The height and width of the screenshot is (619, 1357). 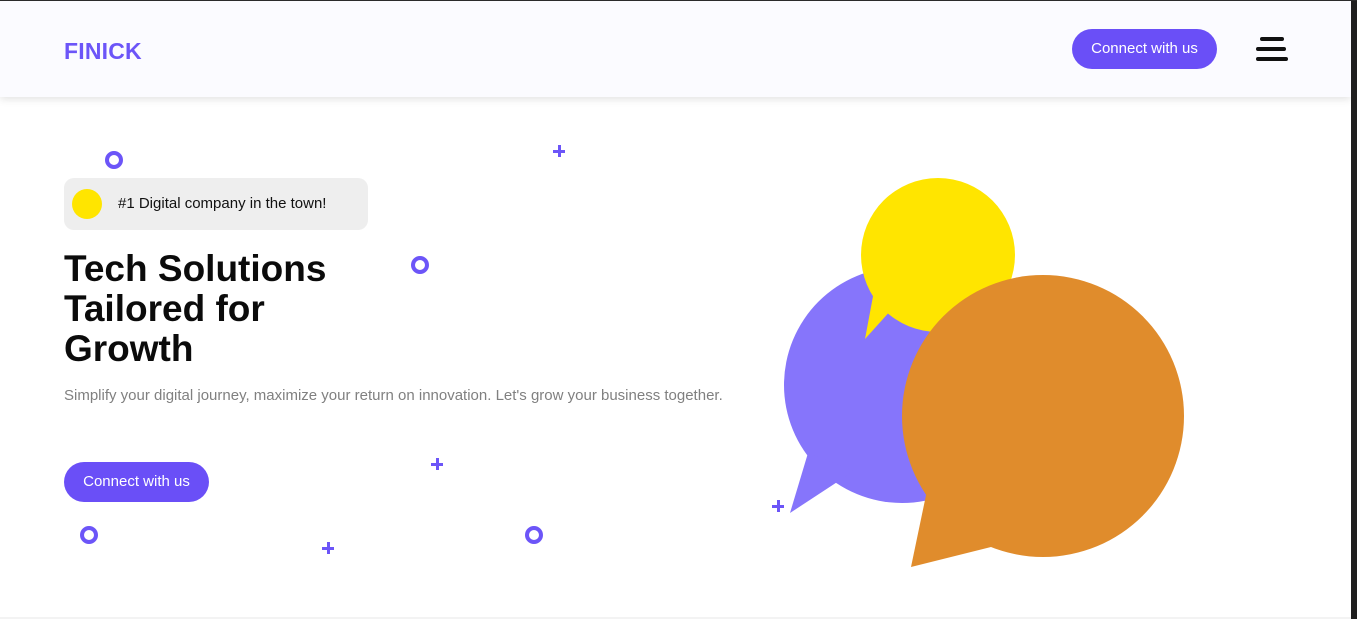 What do you see at coordinates (1144, 49) in the screenshot?
I see `header-connect-button: Connect with us` at bounding box center [1144, 49].